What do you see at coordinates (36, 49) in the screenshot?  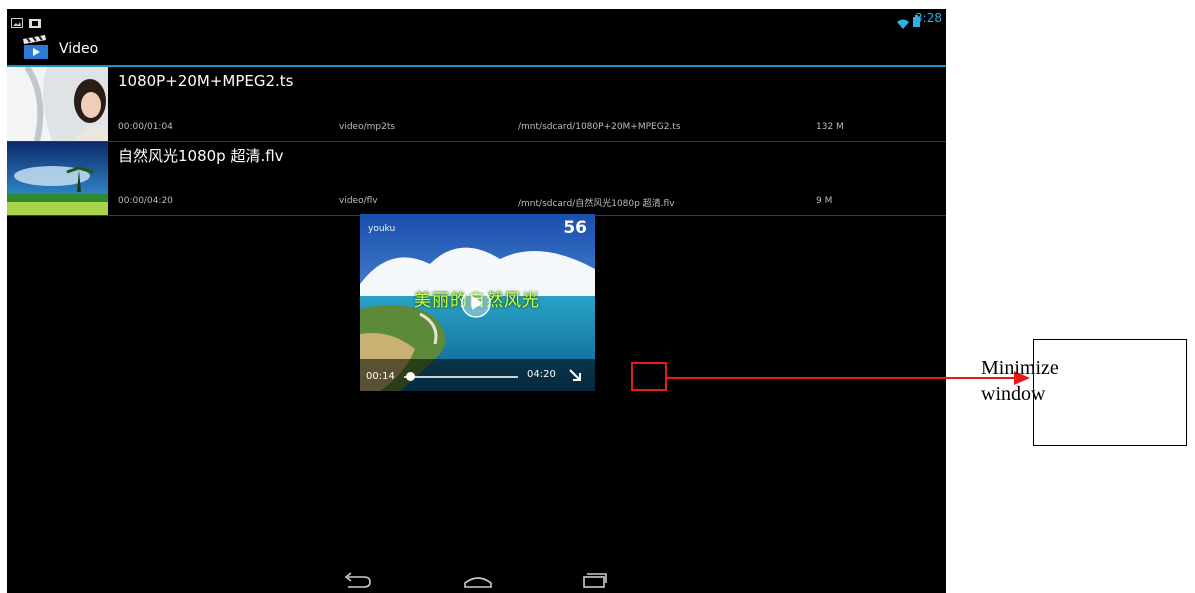 I see `clapperboard-icon` at bounding box center [36, 49].